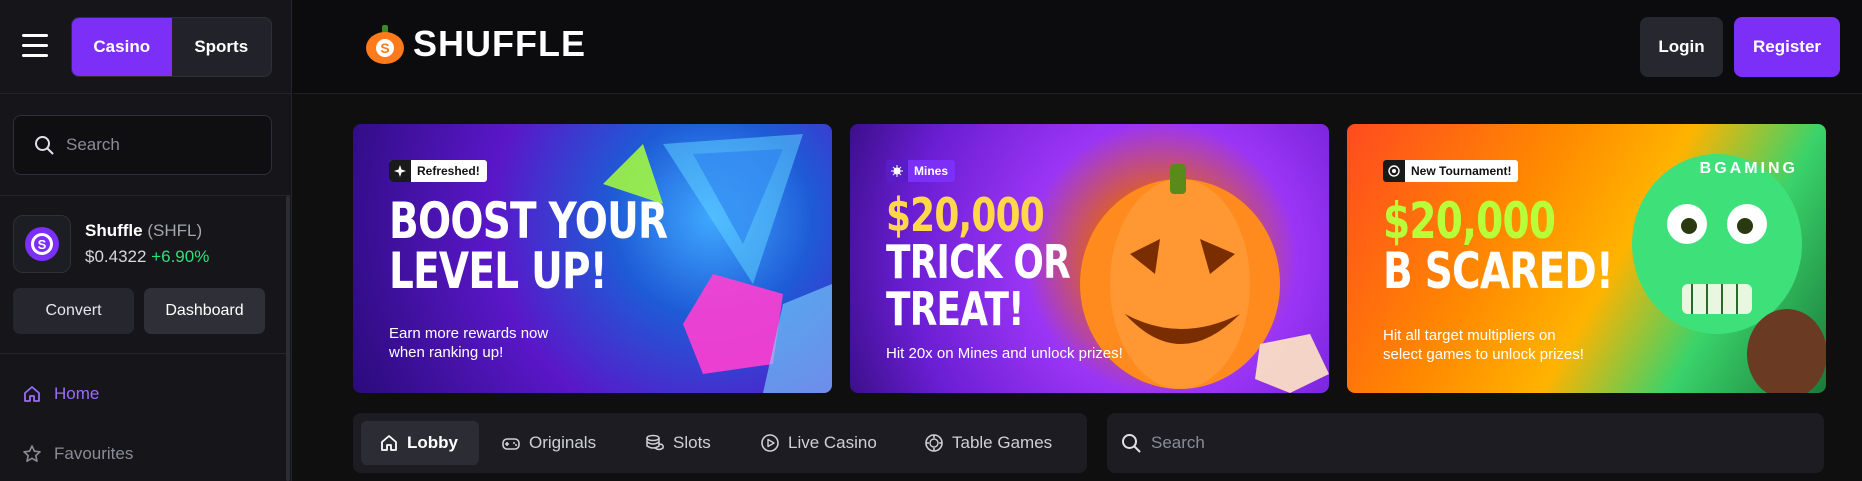 Image resolution: width=1862 pixels, height=481 pixels. I want to click on tab-originals: Originals, so click(548, 443).